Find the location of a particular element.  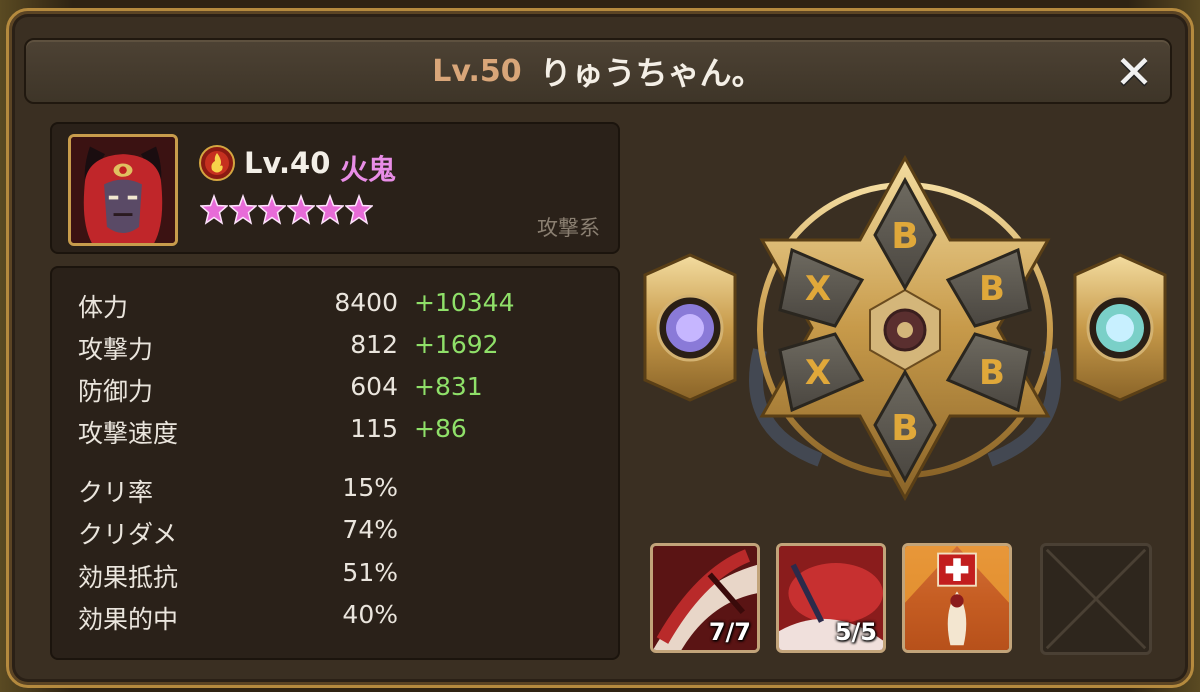

monster-type: 攻撃系 is located at coordinates (568, 228).